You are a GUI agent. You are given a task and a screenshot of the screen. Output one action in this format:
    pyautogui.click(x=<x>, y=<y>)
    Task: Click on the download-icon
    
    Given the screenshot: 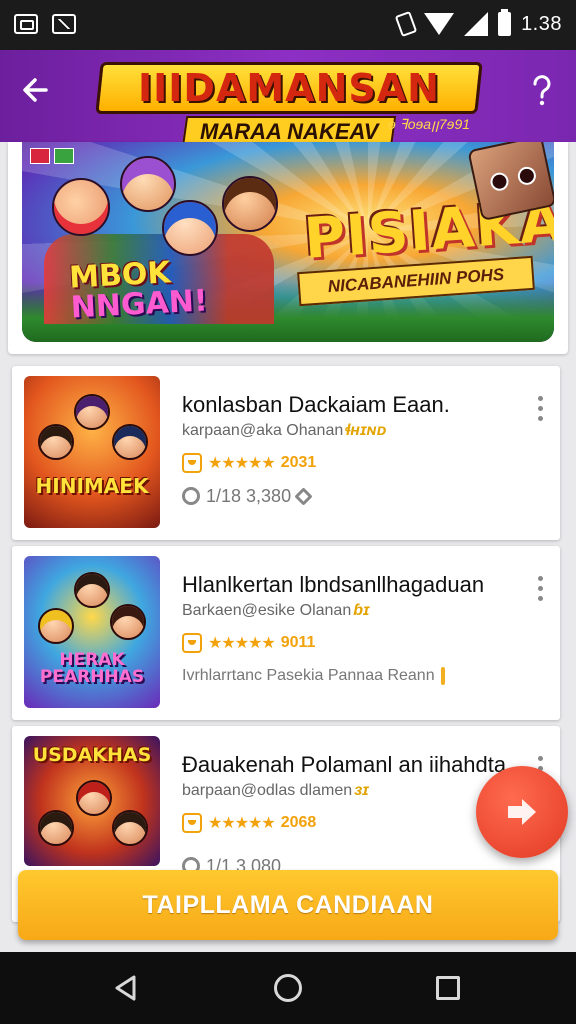 What is the action you would take?
    pyautogui.click(x=191, y=496)
    